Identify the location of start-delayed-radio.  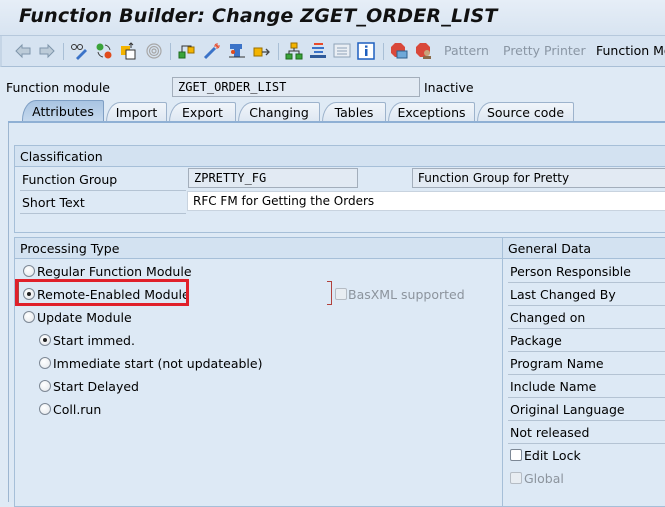
(45, 386).